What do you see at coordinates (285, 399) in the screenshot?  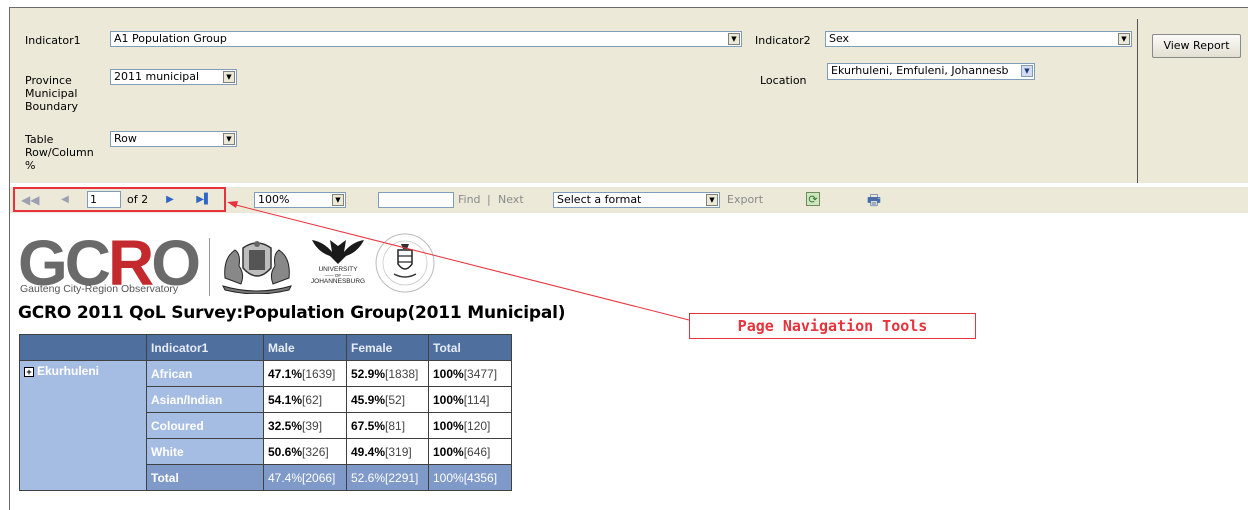 I see `male-pct: 54.1%` at bounding box center [285, 399].